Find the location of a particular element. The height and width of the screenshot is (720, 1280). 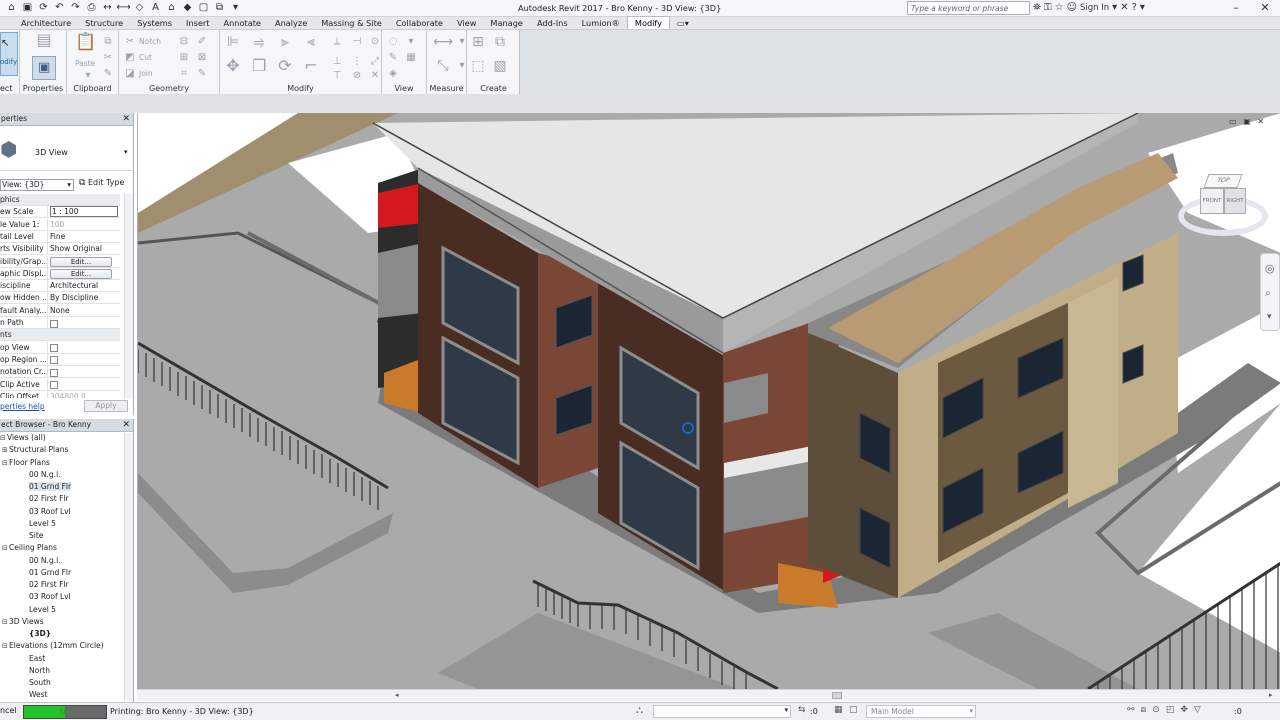

property-row: phics is located at coordinates (60, 200).